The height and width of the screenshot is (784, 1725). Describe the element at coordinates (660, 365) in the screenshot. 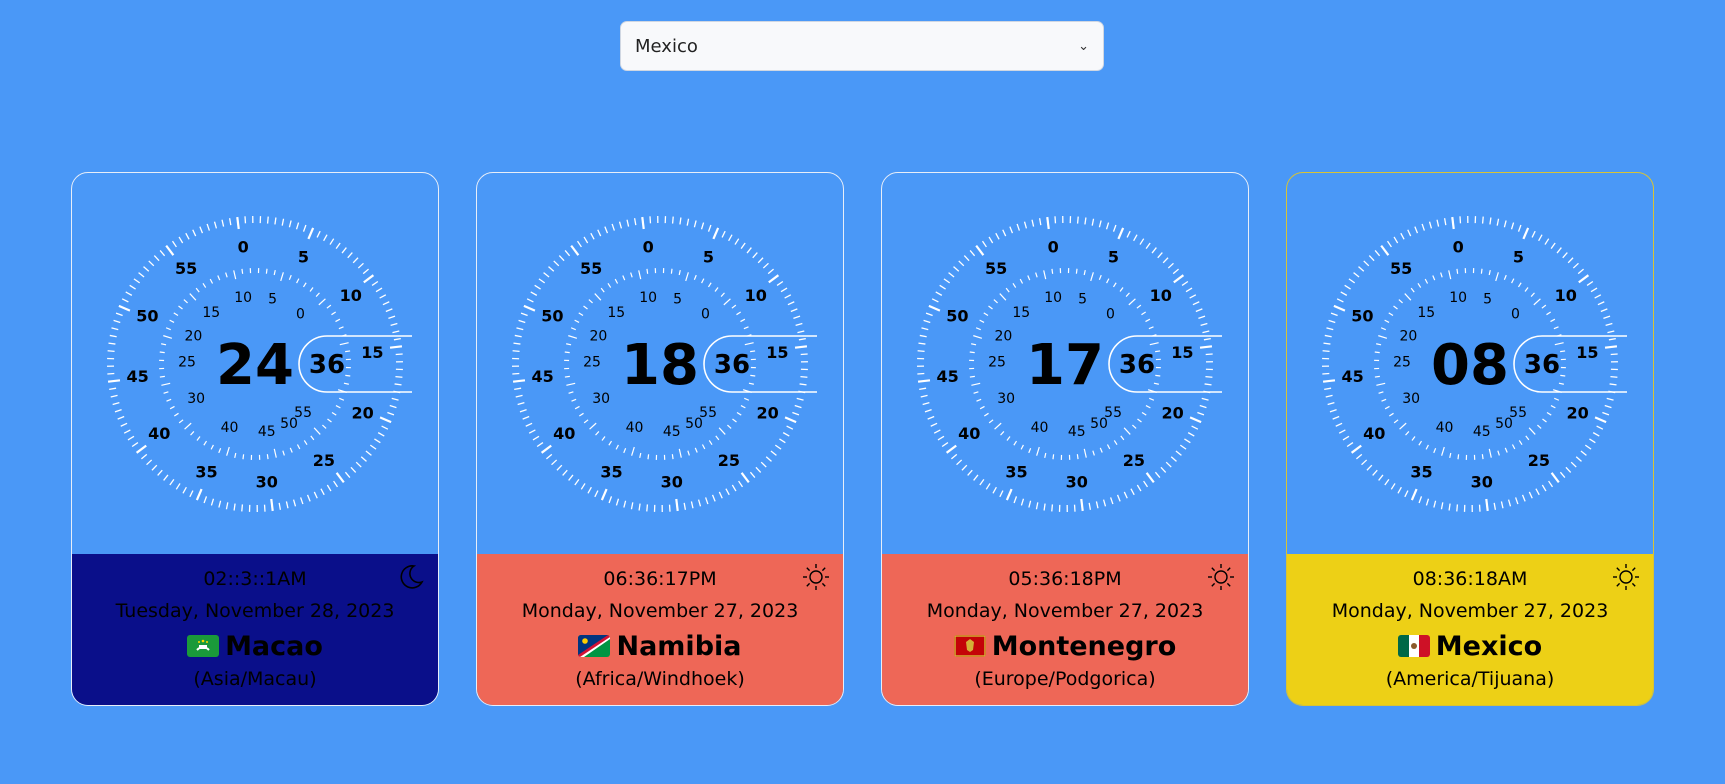

I see `hour-display: 18` at that location.